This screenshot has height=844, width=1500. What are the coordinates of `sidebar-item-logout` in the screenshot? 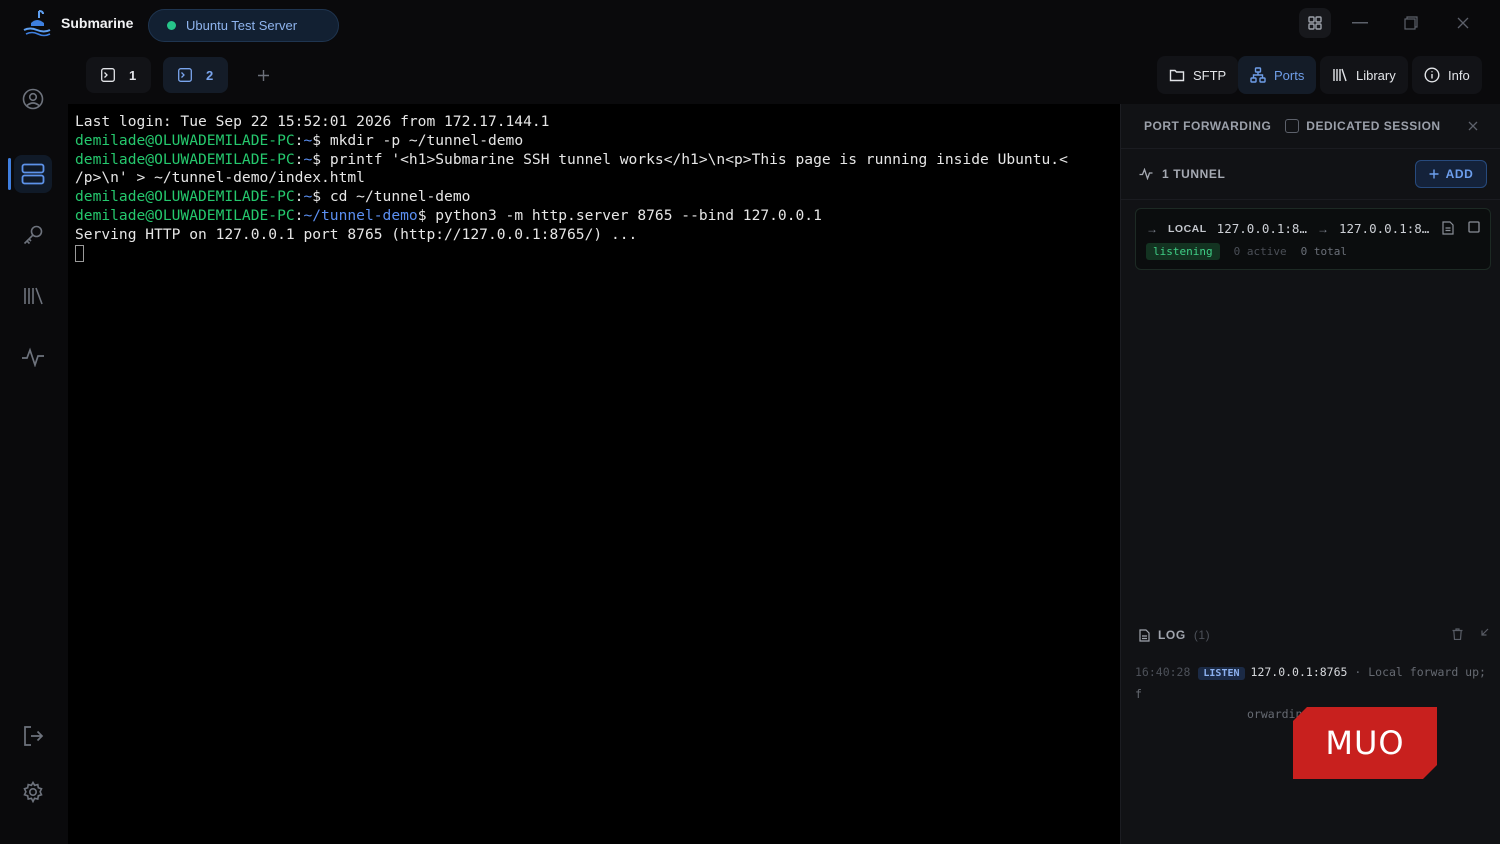 It's located at (33, 736).